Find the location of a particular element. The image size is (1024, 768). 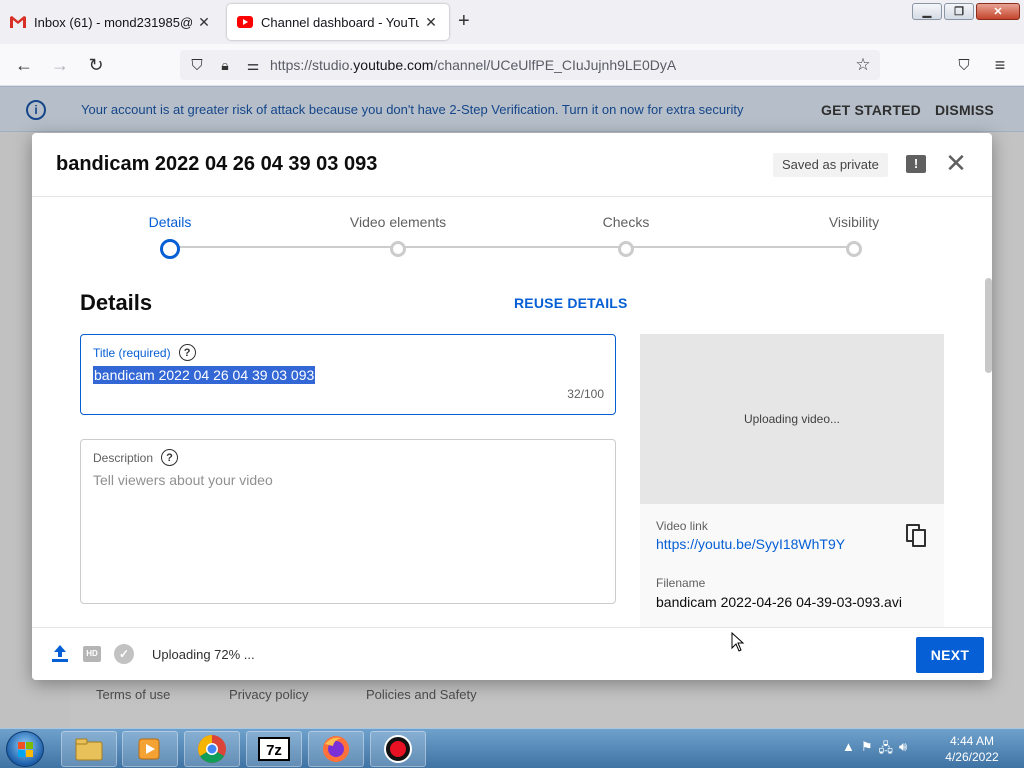

title-input: bandicam 2022 04 26 04 39 03 093 is located at coordinates (204, 375).